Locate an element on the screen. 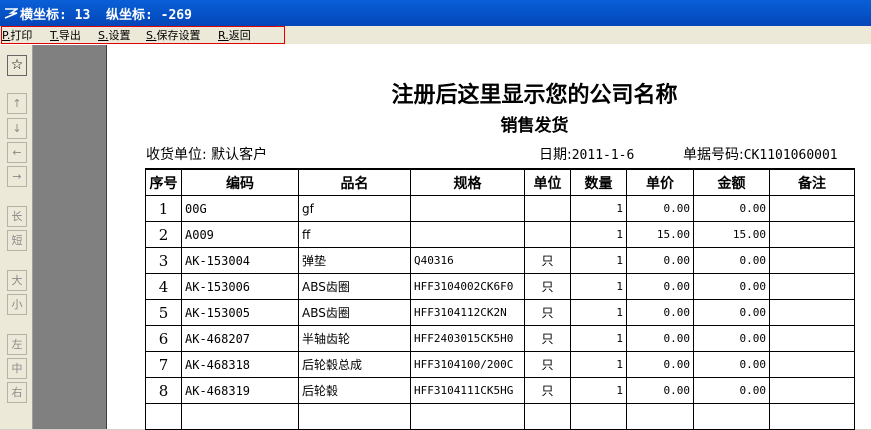 The height and width of the screenshot is (430, 871). move-right-button: → is located at coordinates (17, 176).